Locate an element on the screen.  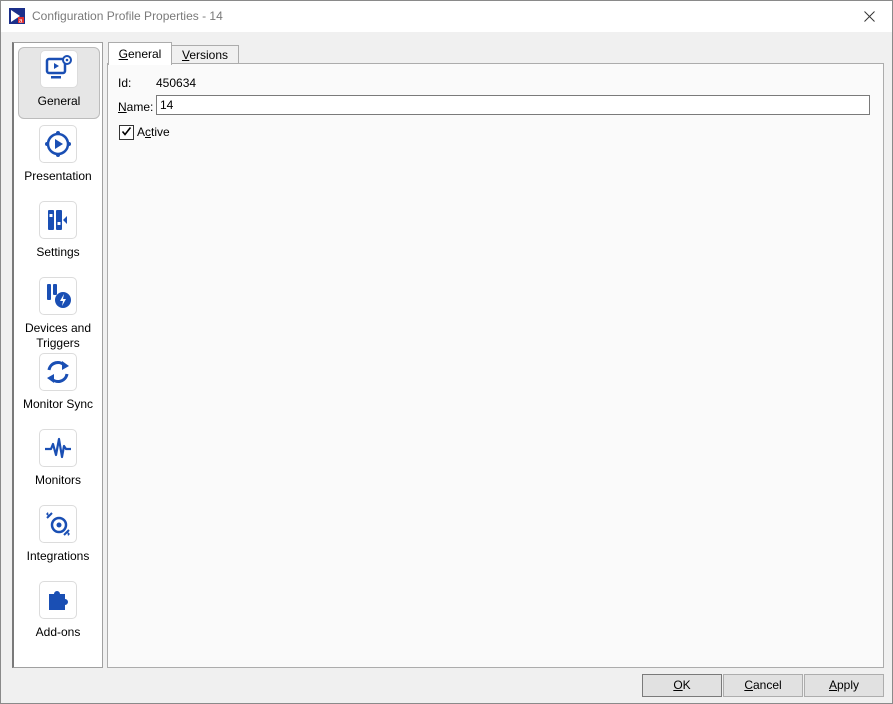
apply-button: Apply is located at coordinates (844, 685).